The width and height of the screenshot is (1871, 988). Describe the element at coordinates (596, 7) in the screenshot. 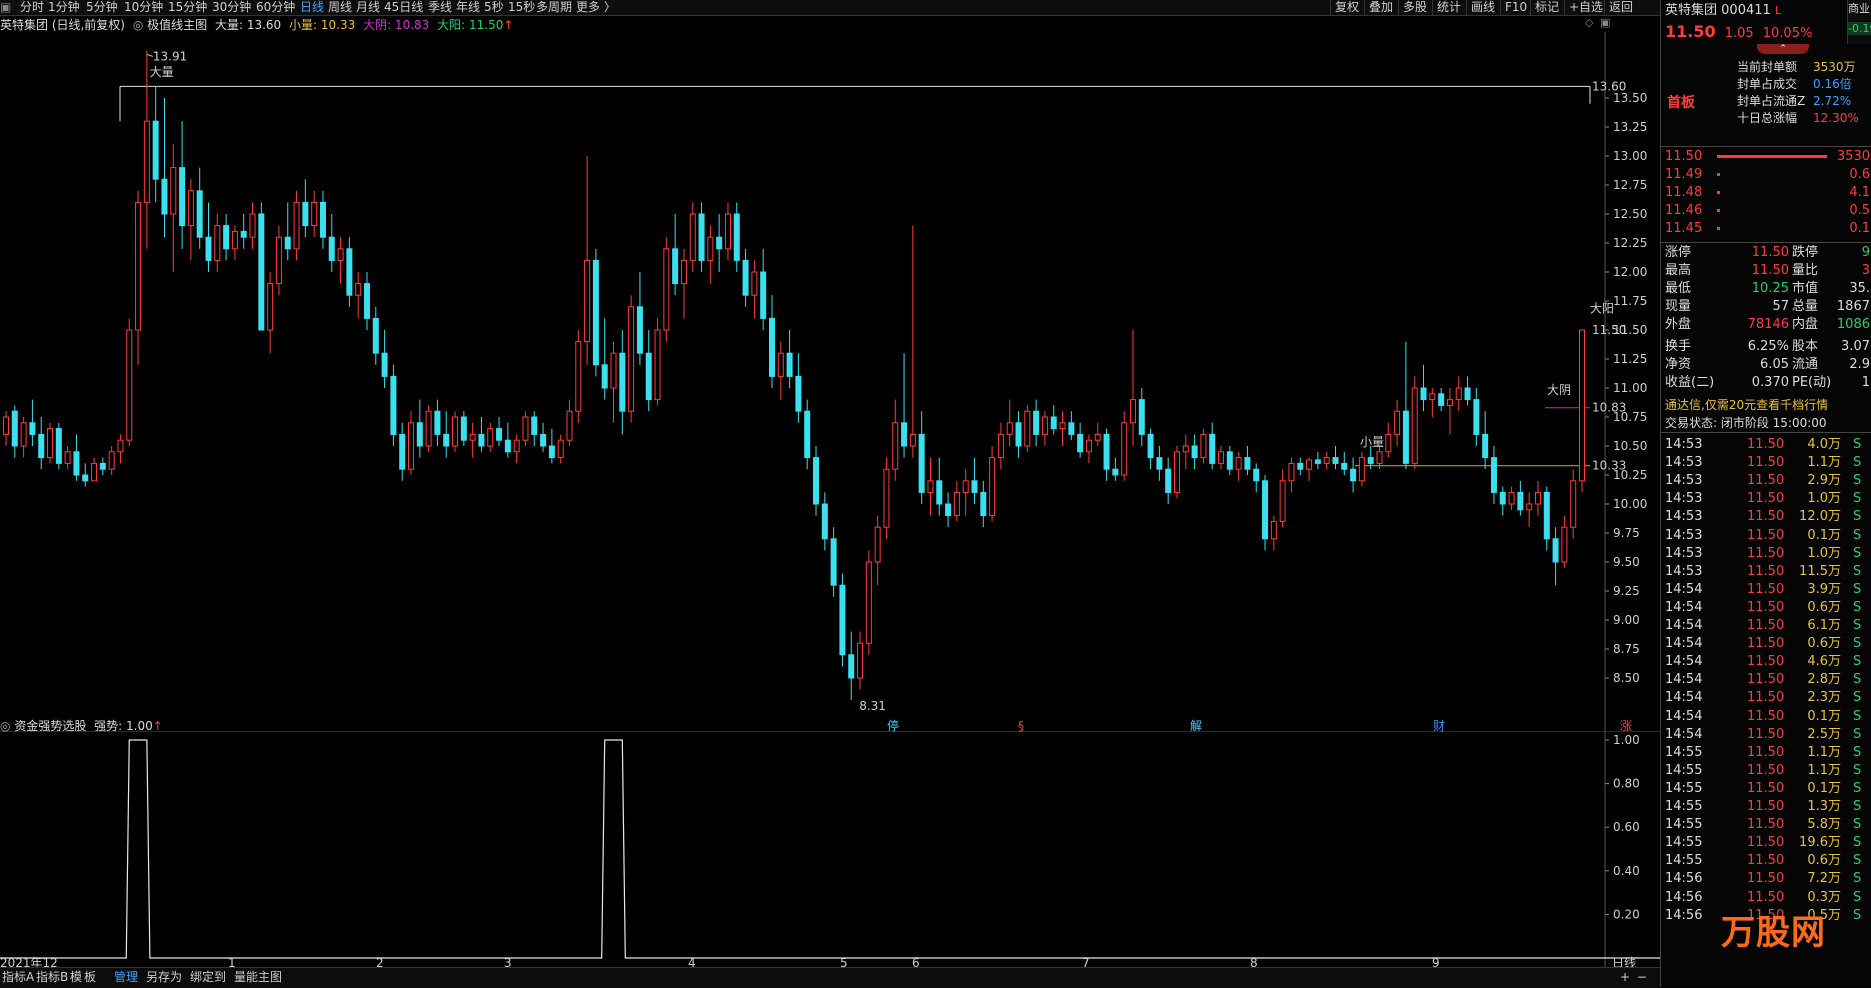

I see `period-tab: 更多 〉` at that location.